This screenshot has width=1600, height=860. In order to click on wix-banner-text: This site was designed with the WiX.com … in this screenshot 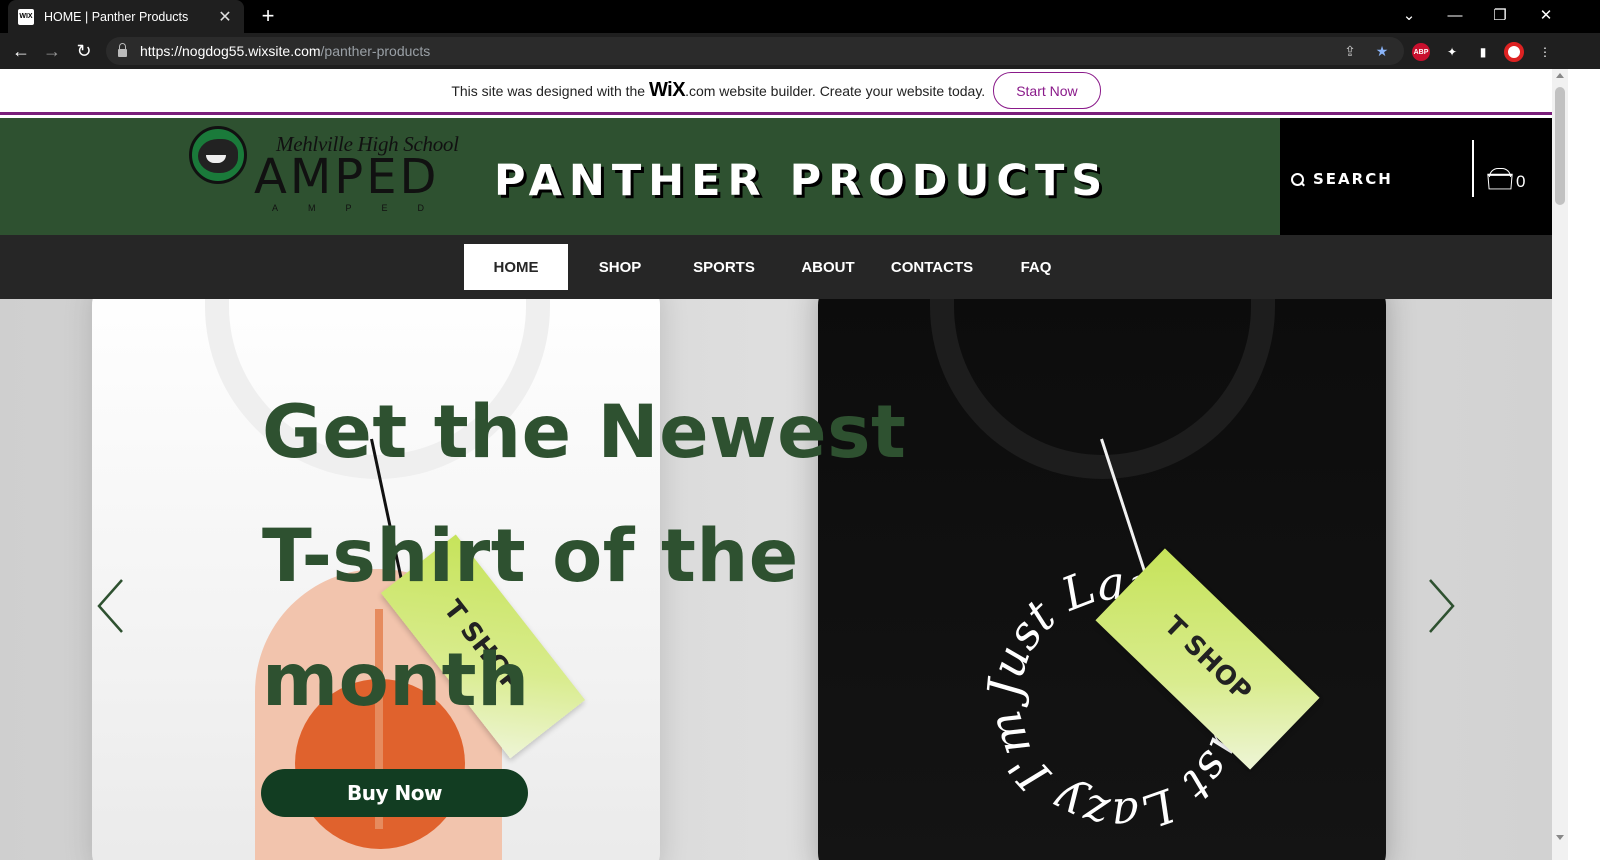, I will do `click(718, 90)`.